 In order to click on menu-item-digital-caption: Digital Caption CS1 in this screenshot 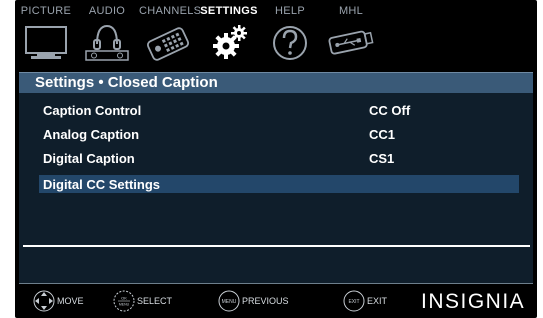, I will do `click(279, 158)`.